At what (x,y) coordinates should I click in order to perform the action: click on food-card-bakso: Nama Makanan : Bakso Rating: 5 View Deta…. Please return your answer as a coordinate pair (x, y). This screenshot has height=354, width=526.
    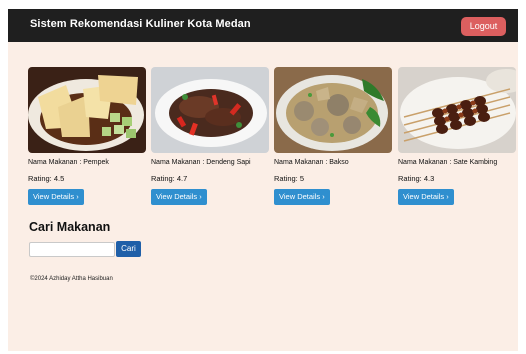
    Looking at the image, I should click on (333, 136).